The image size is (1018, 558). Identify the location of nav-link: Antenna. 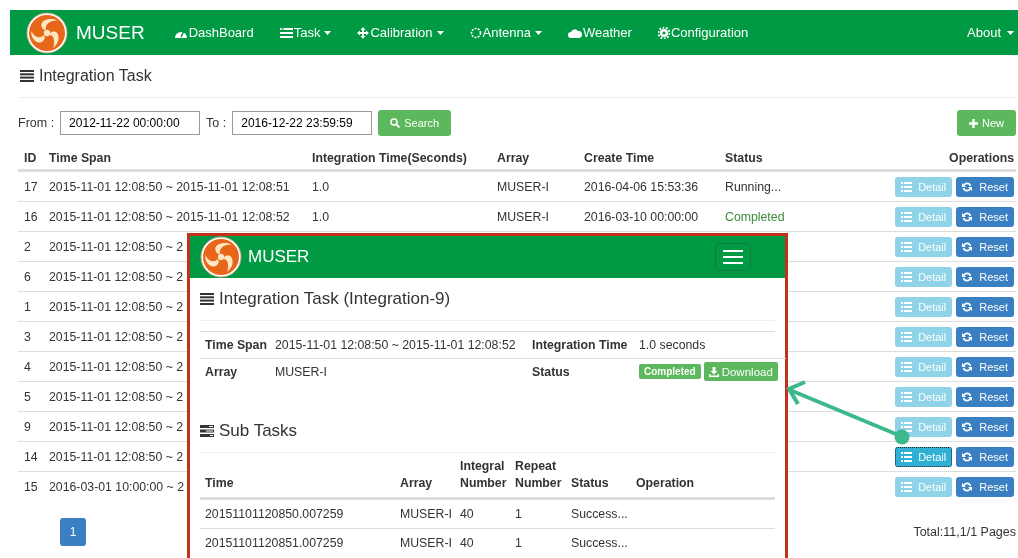
(505, 32).